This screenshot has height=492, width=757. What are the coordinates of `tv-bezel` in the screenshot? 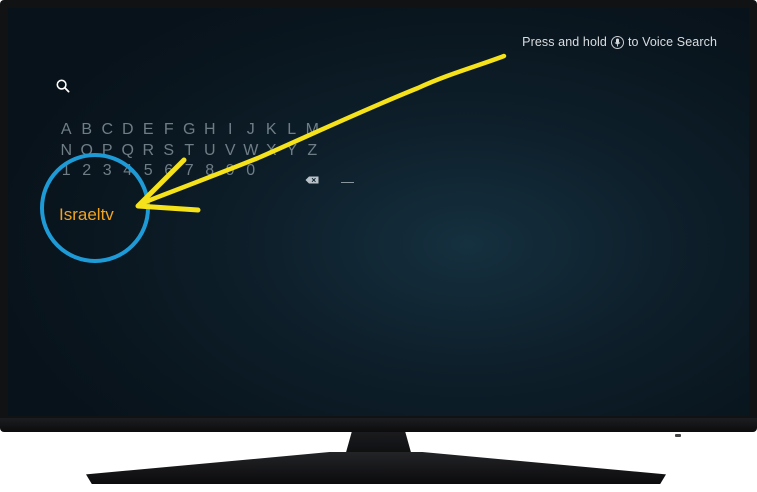 It's located at (378, 425).